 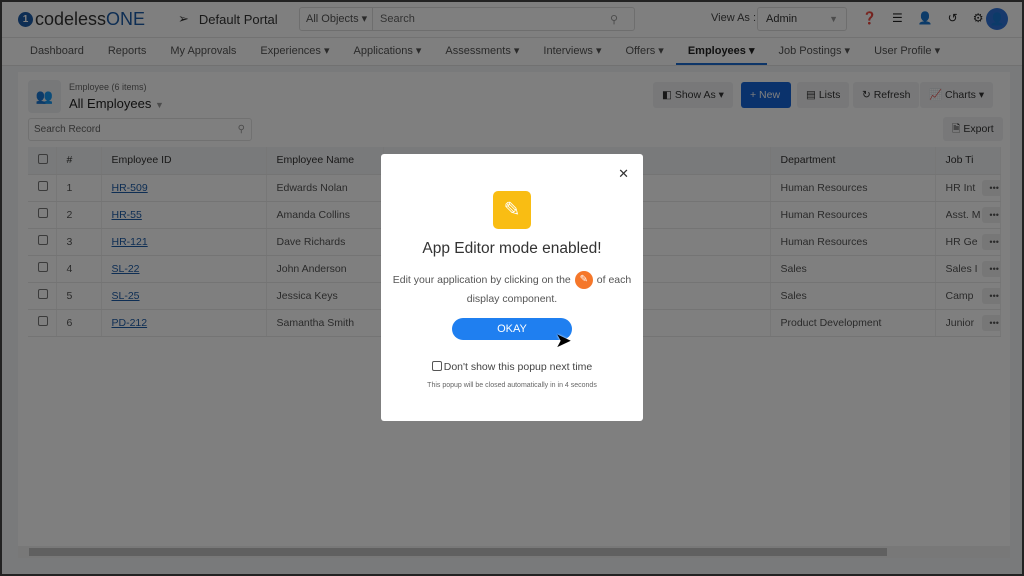 I want to click on pencil-icon: ✎, so click(x=512, y=210).